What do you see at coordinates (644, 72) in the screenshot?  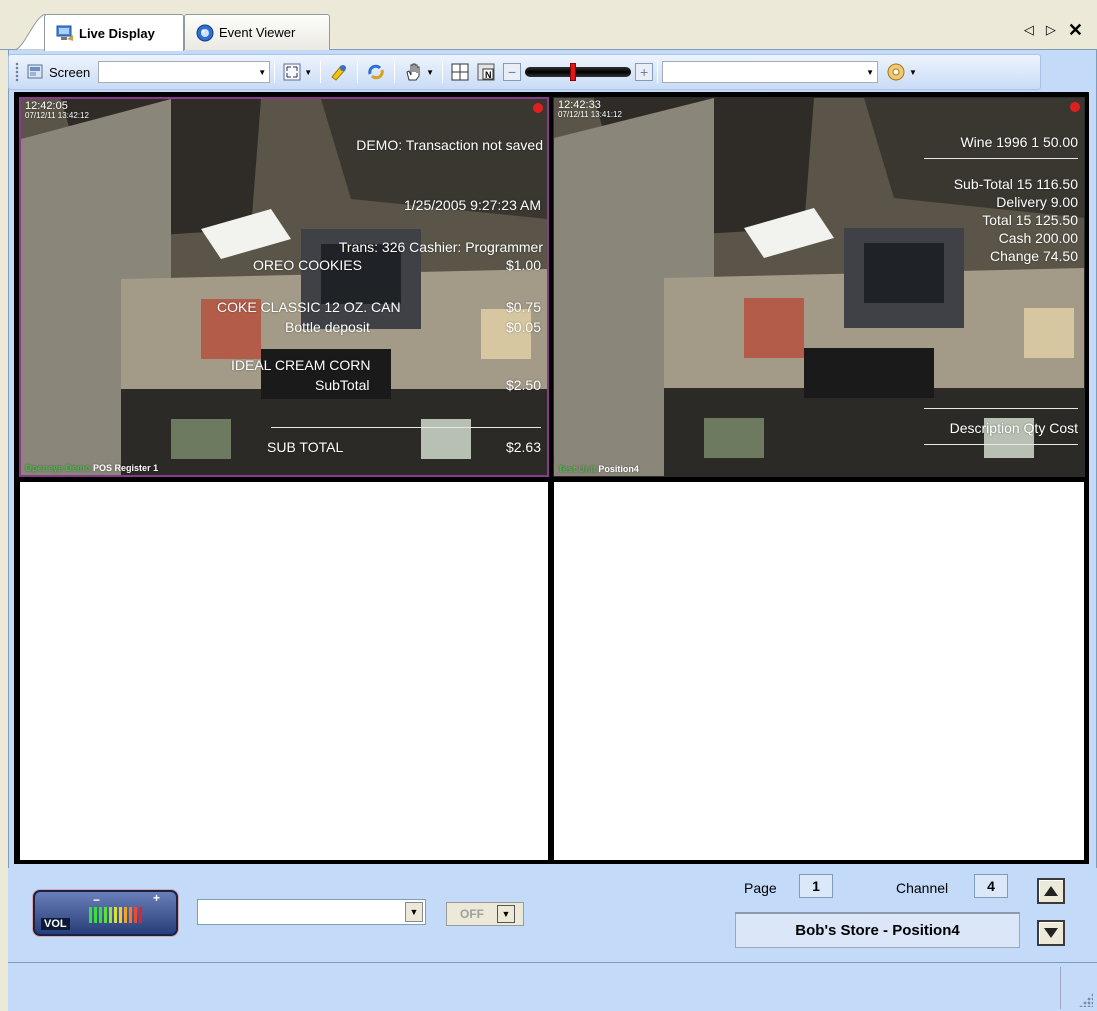 I see `zoom-in-button: +` at bounding box center [644, 72].